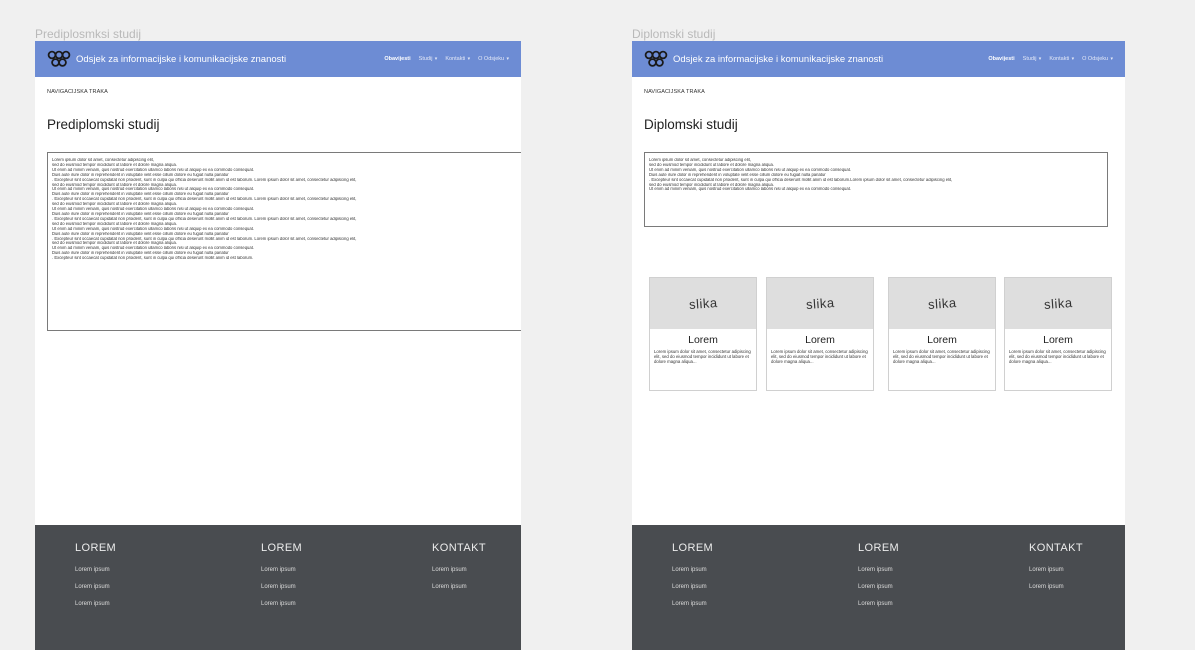 This screenshot has width=1195, height=650. I want to click on page-title: Diplomski studij, so click(691, 124).